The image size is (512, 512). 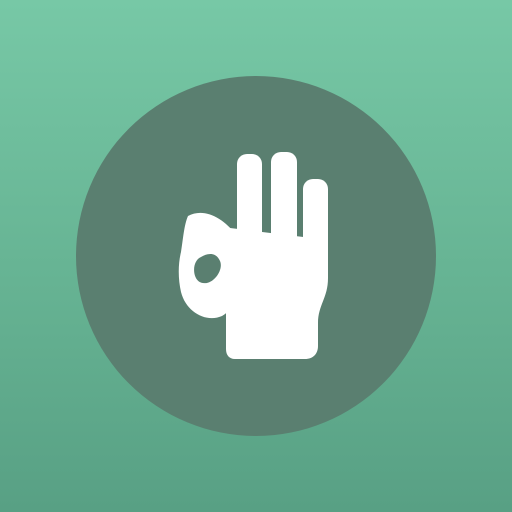 What do you see at coordinates (277, 293) in the screenshot?
I see `palm-shape` at bounding box center [277, 293].